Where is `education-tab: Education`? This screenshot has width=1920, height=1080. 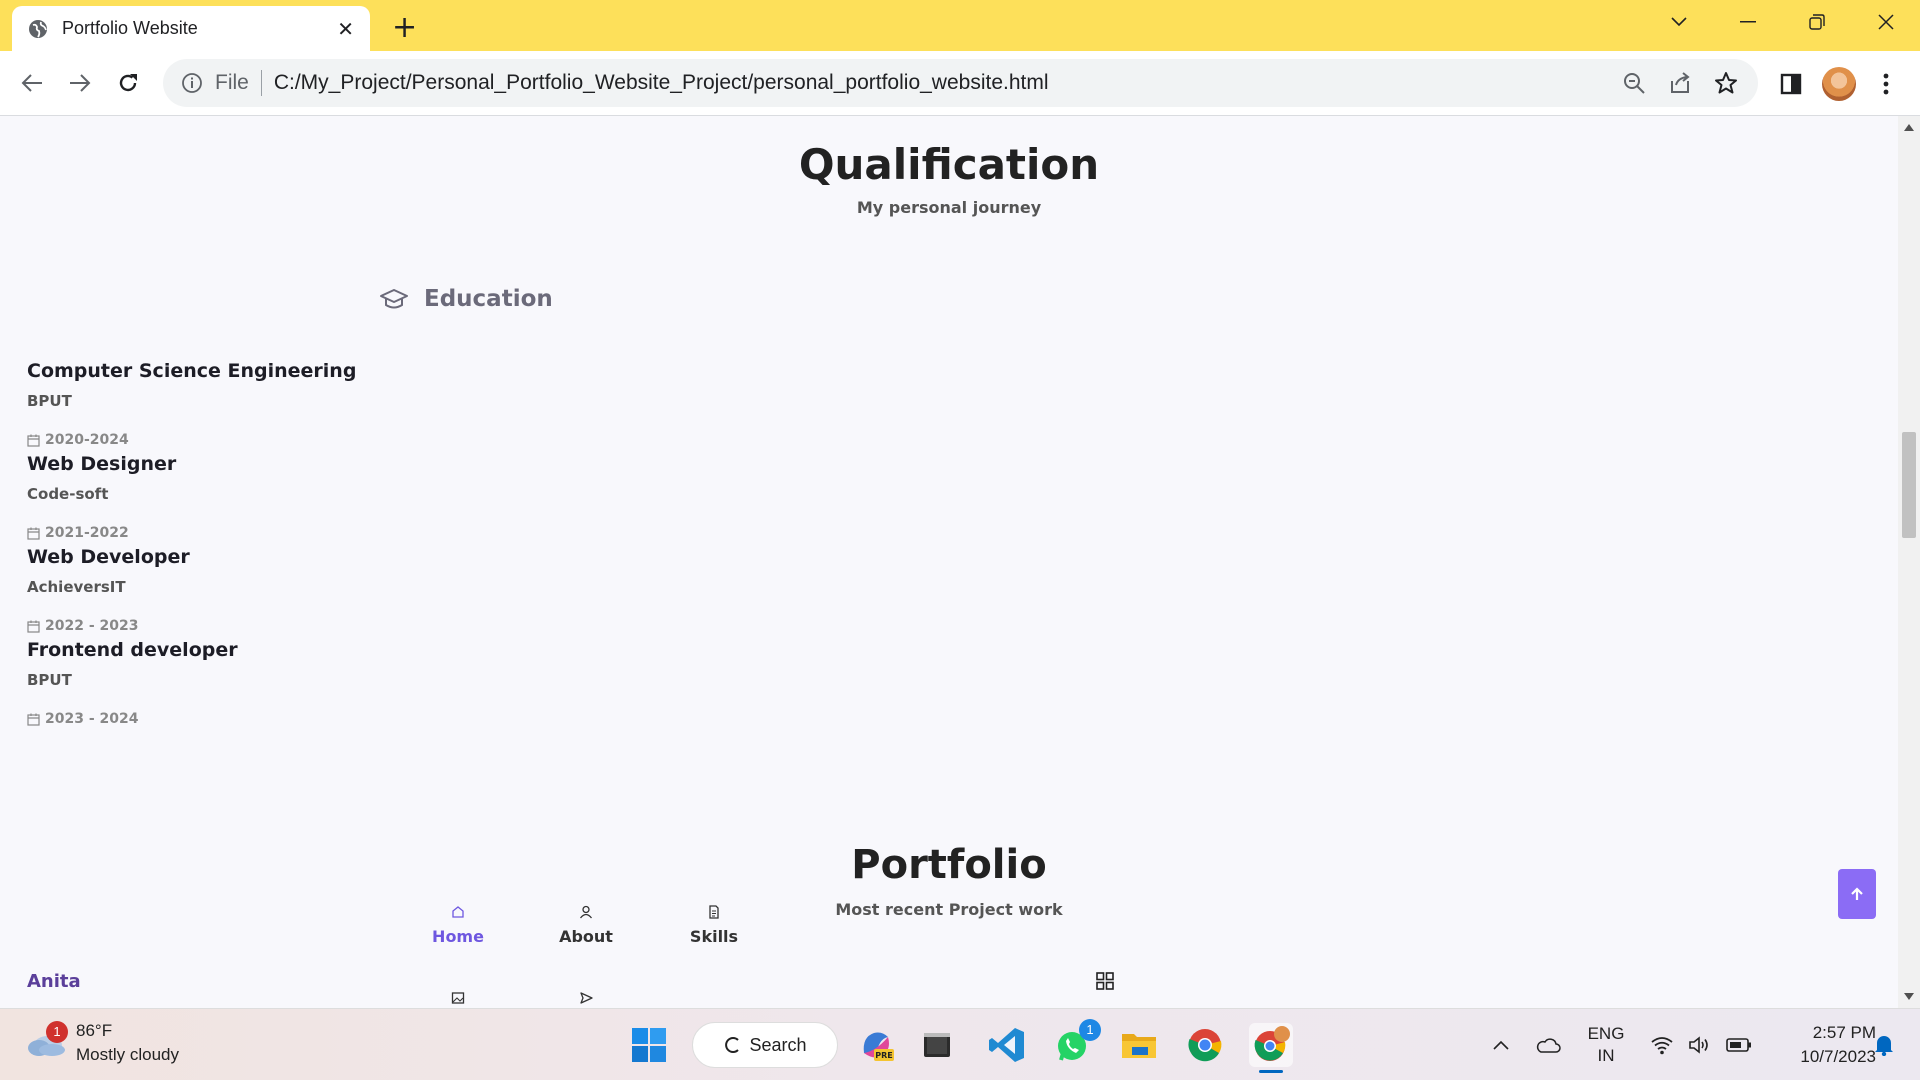
education-tab: Education is located at coordinates (466, 299).